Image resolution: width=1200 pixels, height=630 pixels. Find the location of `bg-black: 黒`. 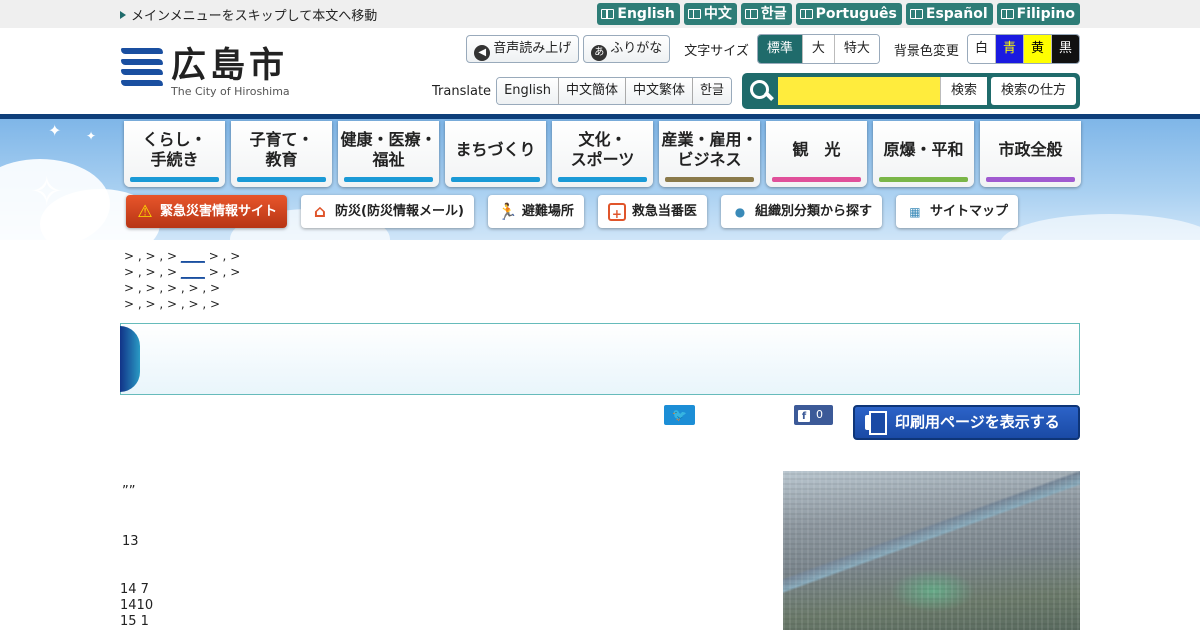

bg-black: 黒 is located at coordinates (1064, 49).